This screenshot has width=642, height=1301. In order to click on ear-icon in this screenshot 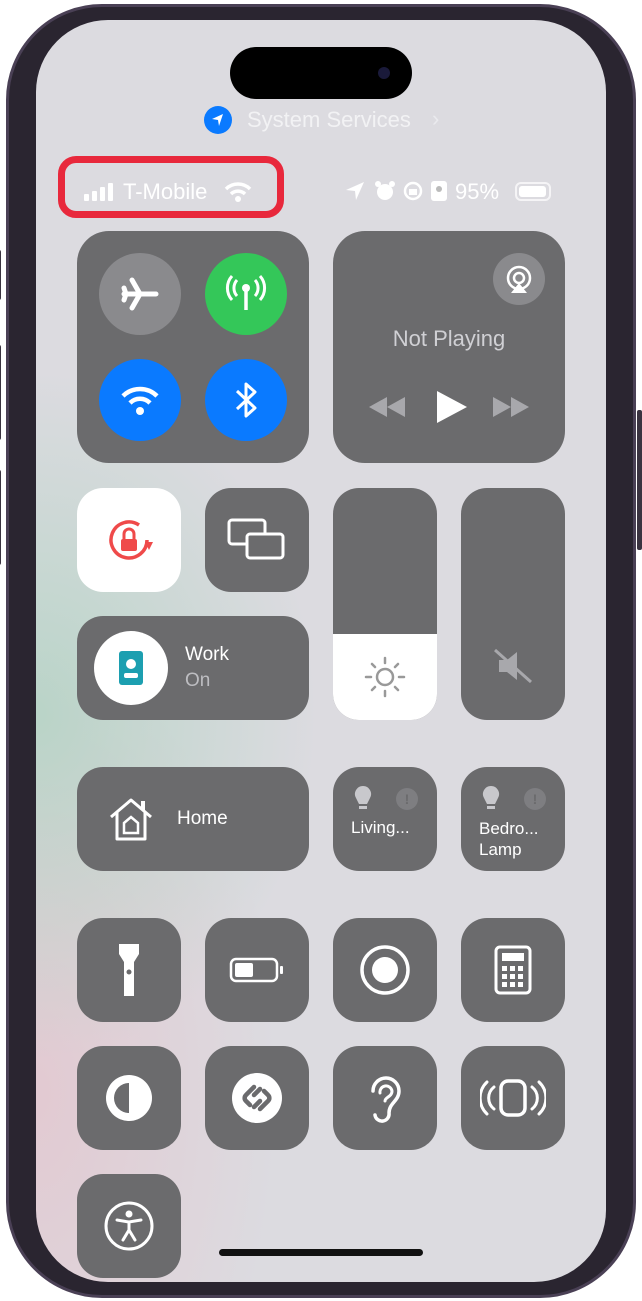, I will do `click(386, 1099)`.